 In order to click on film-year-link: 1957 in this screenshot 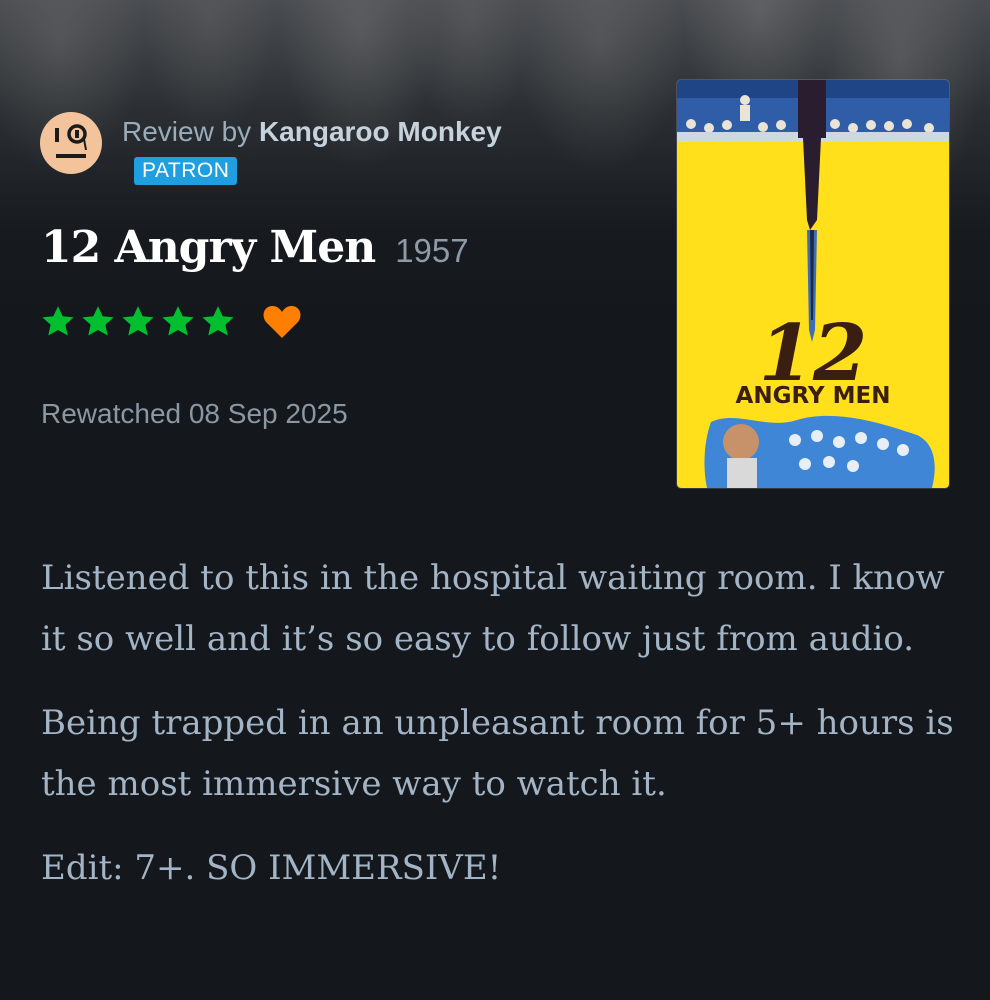, I will do `click(431, 250)`.